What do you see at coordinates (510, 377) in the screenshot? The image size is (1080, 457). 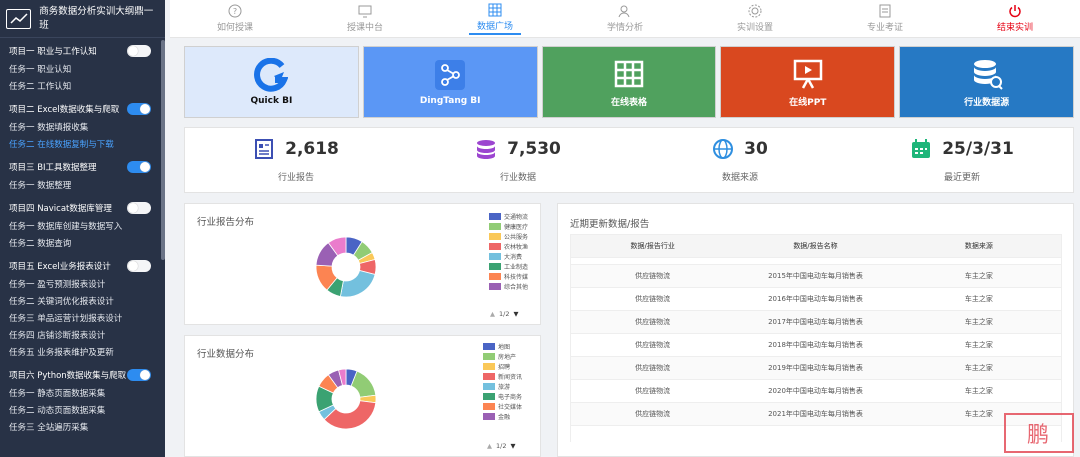 I see `legend-label: 新闻资讯` at bounding box center [510, 377].